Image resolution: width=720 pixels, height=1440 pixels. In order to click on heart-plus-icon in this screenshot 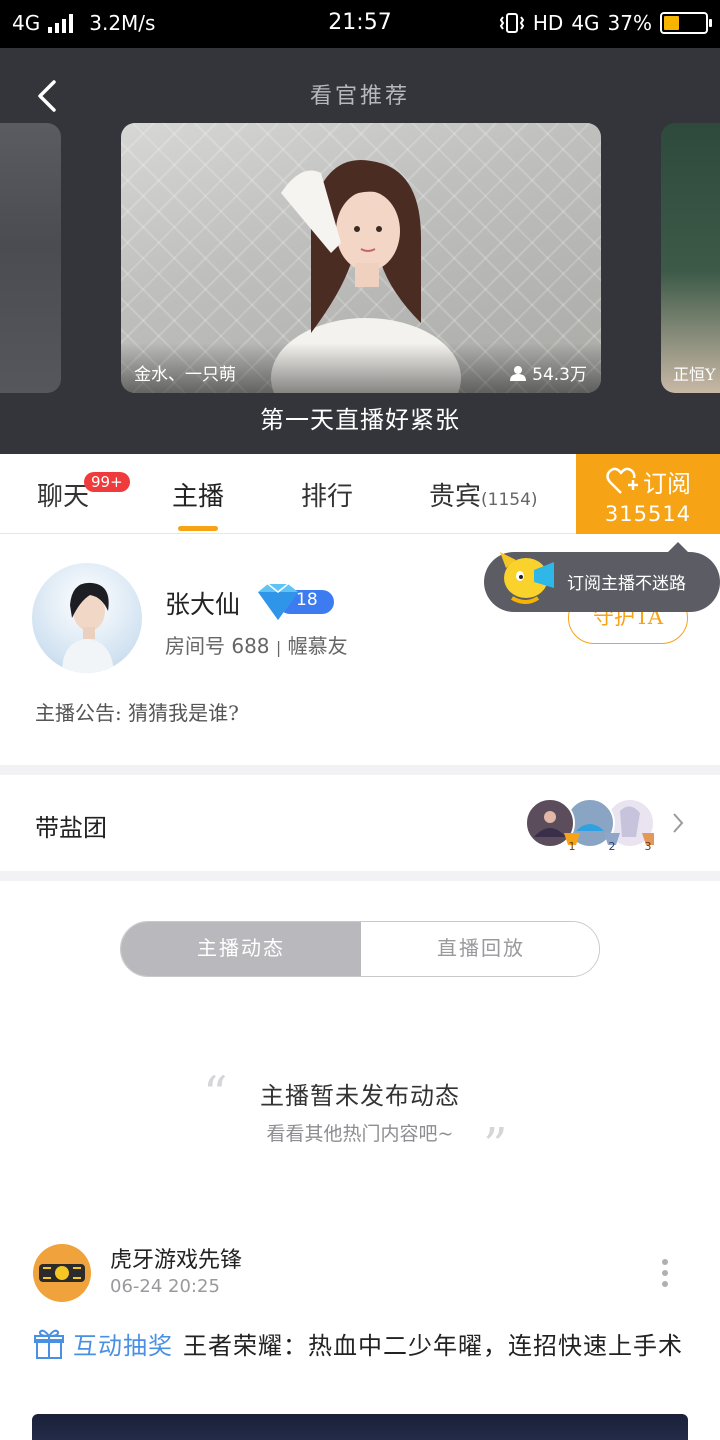, I will do `click(622, 480)`.